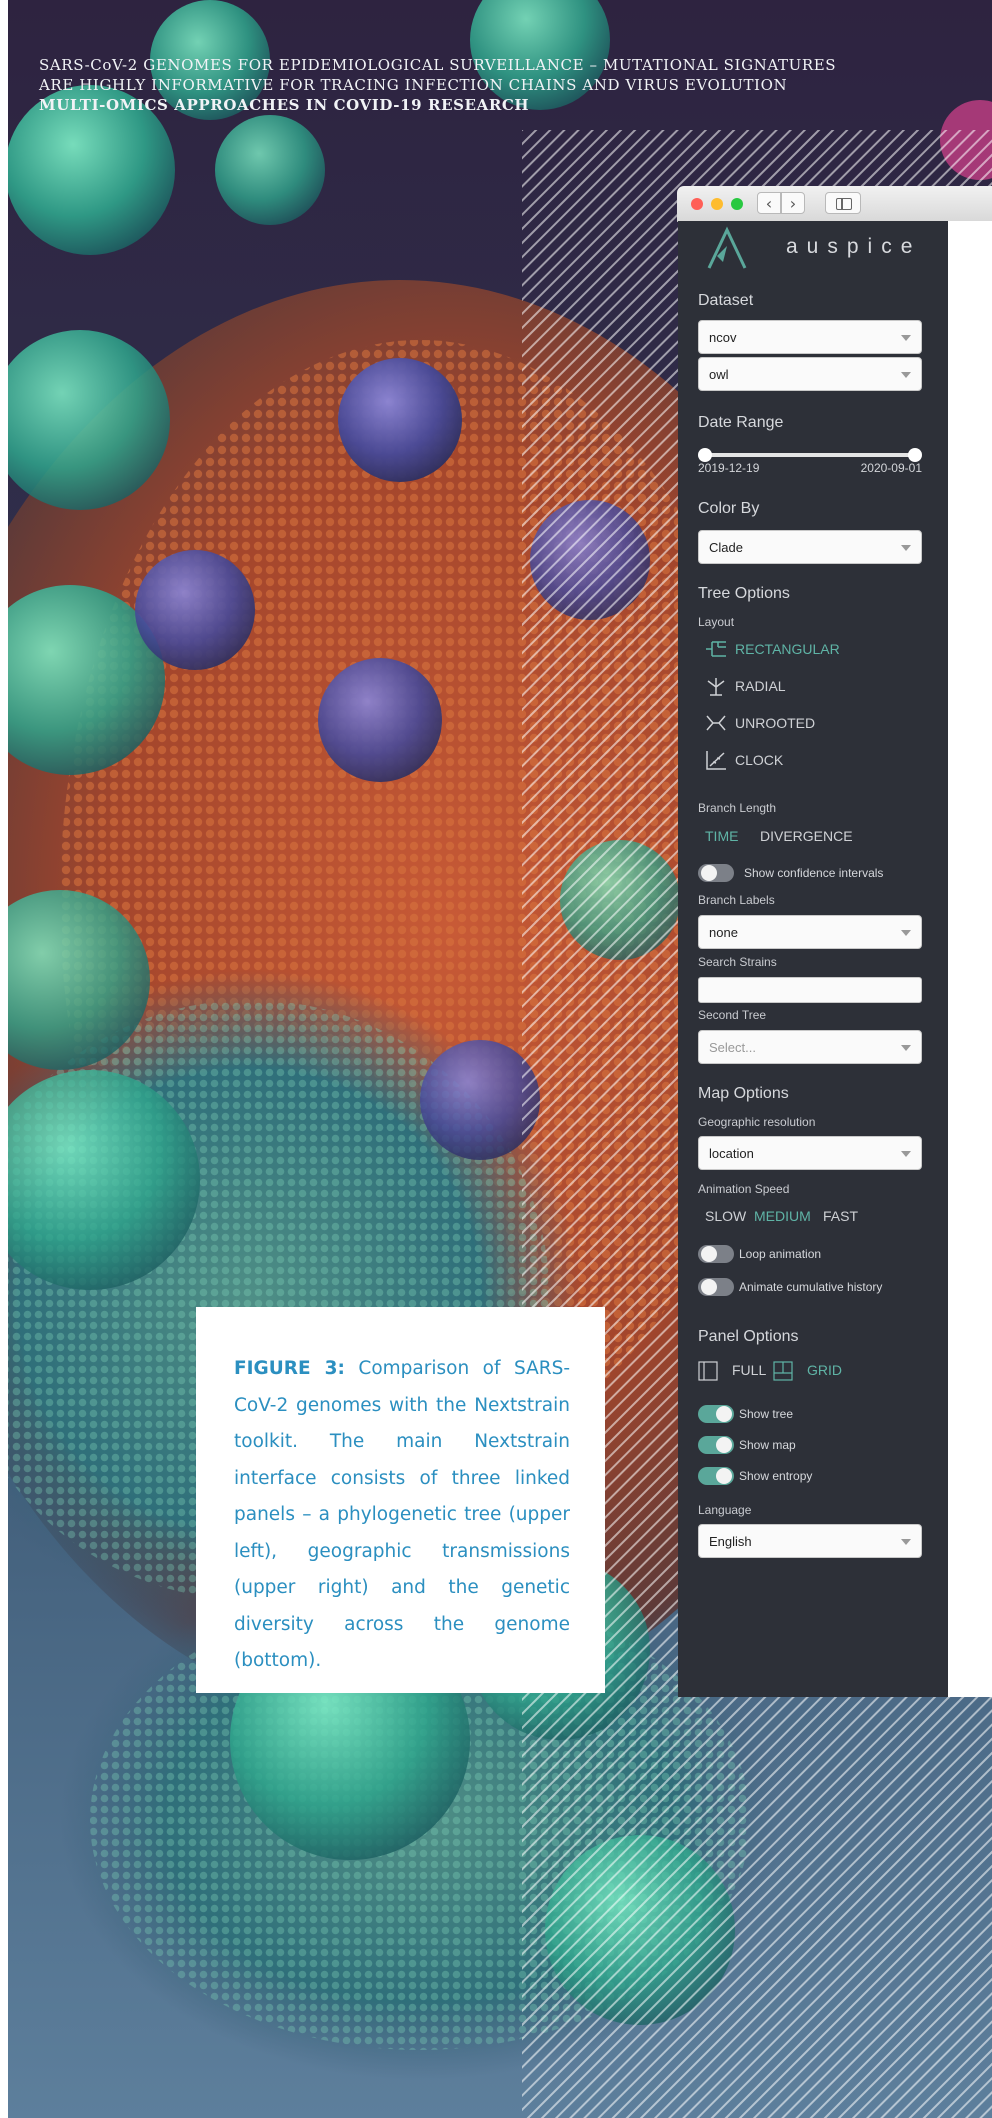  I want to click on date-range-end-handle, so click(915, 455).